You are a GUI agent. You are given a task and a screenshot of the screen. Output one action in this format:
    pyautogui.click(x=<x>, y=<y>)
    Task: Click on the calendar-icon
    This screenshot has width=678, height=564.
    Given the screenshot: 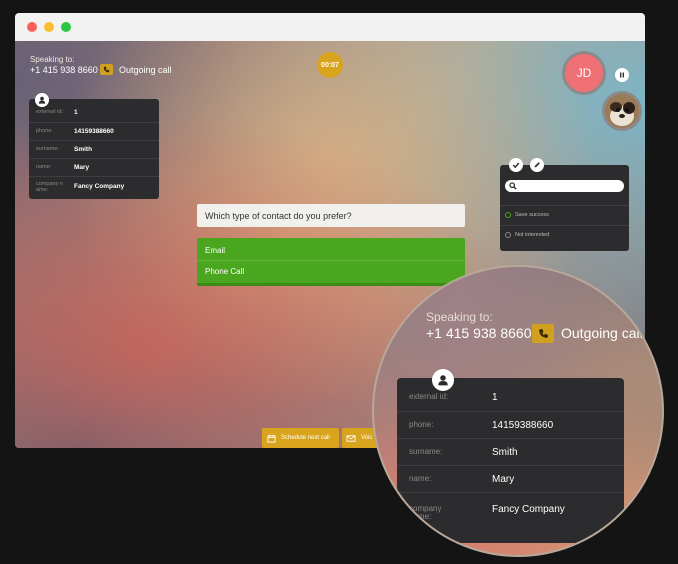 What is the action you would take?
    pyautogui.click(x=271, y=438)
    